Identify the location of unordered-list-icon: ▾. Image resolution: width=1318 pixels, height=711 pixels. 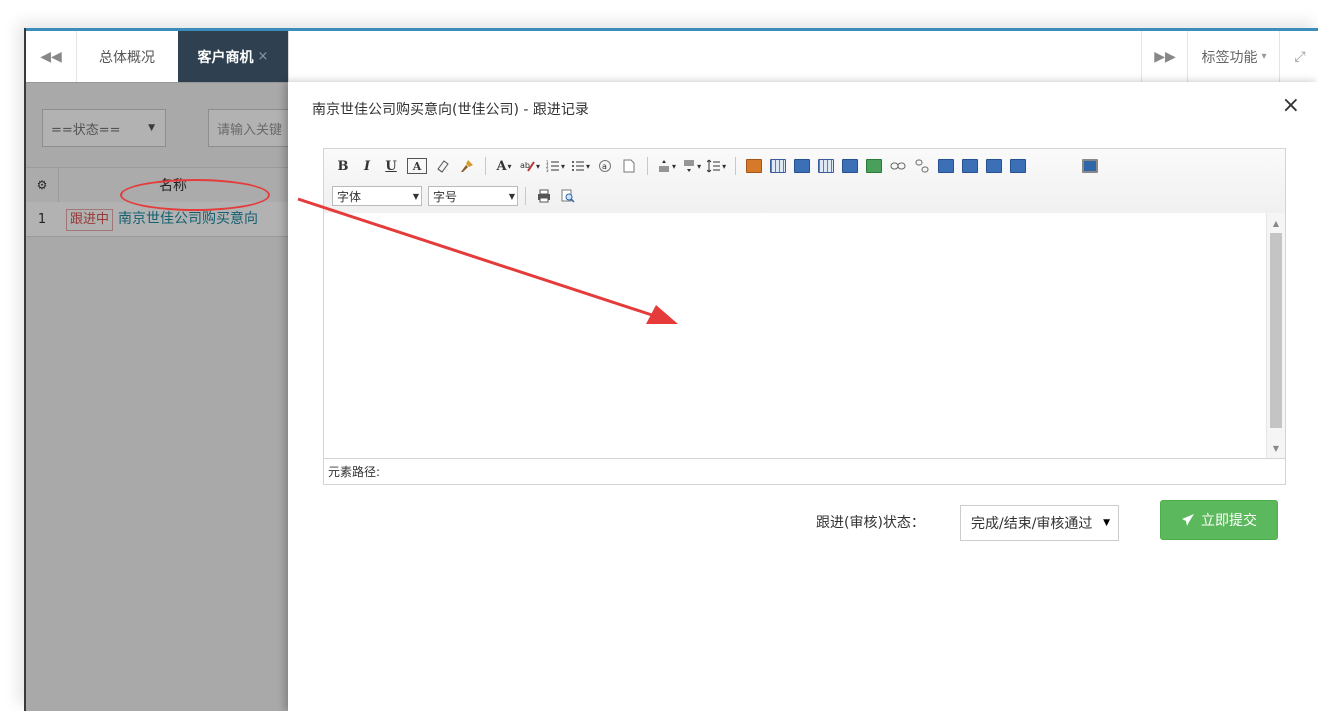
(580, 166).